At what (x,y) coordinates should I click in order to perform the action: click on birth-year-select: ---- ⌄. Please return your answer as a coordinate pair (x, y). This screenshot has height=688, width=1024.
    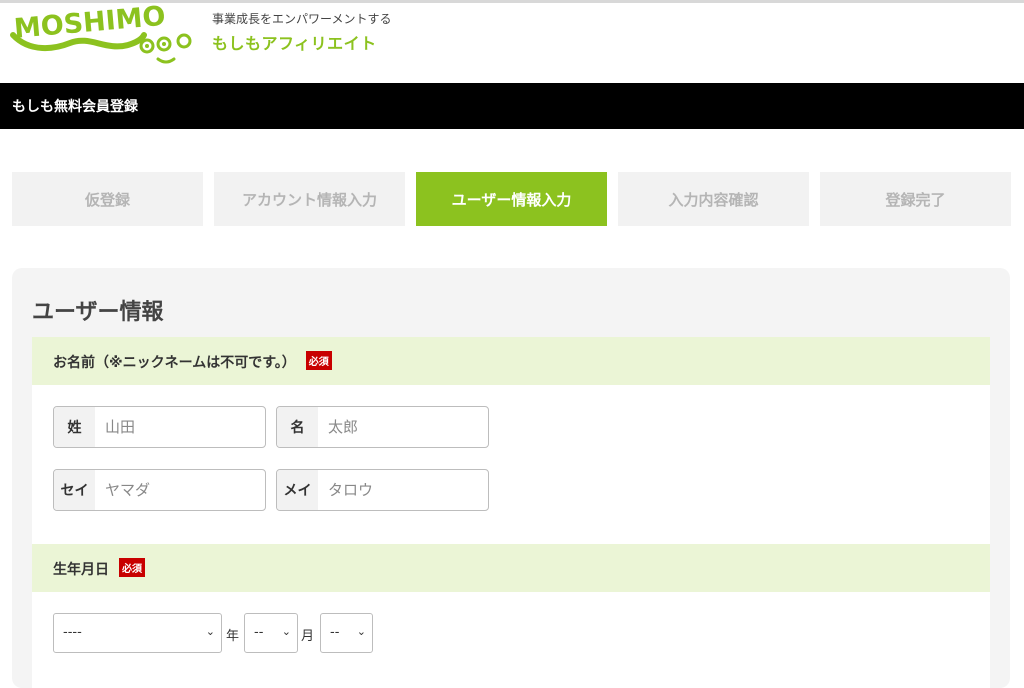
    Looking at the image, I should click on (137, 633).